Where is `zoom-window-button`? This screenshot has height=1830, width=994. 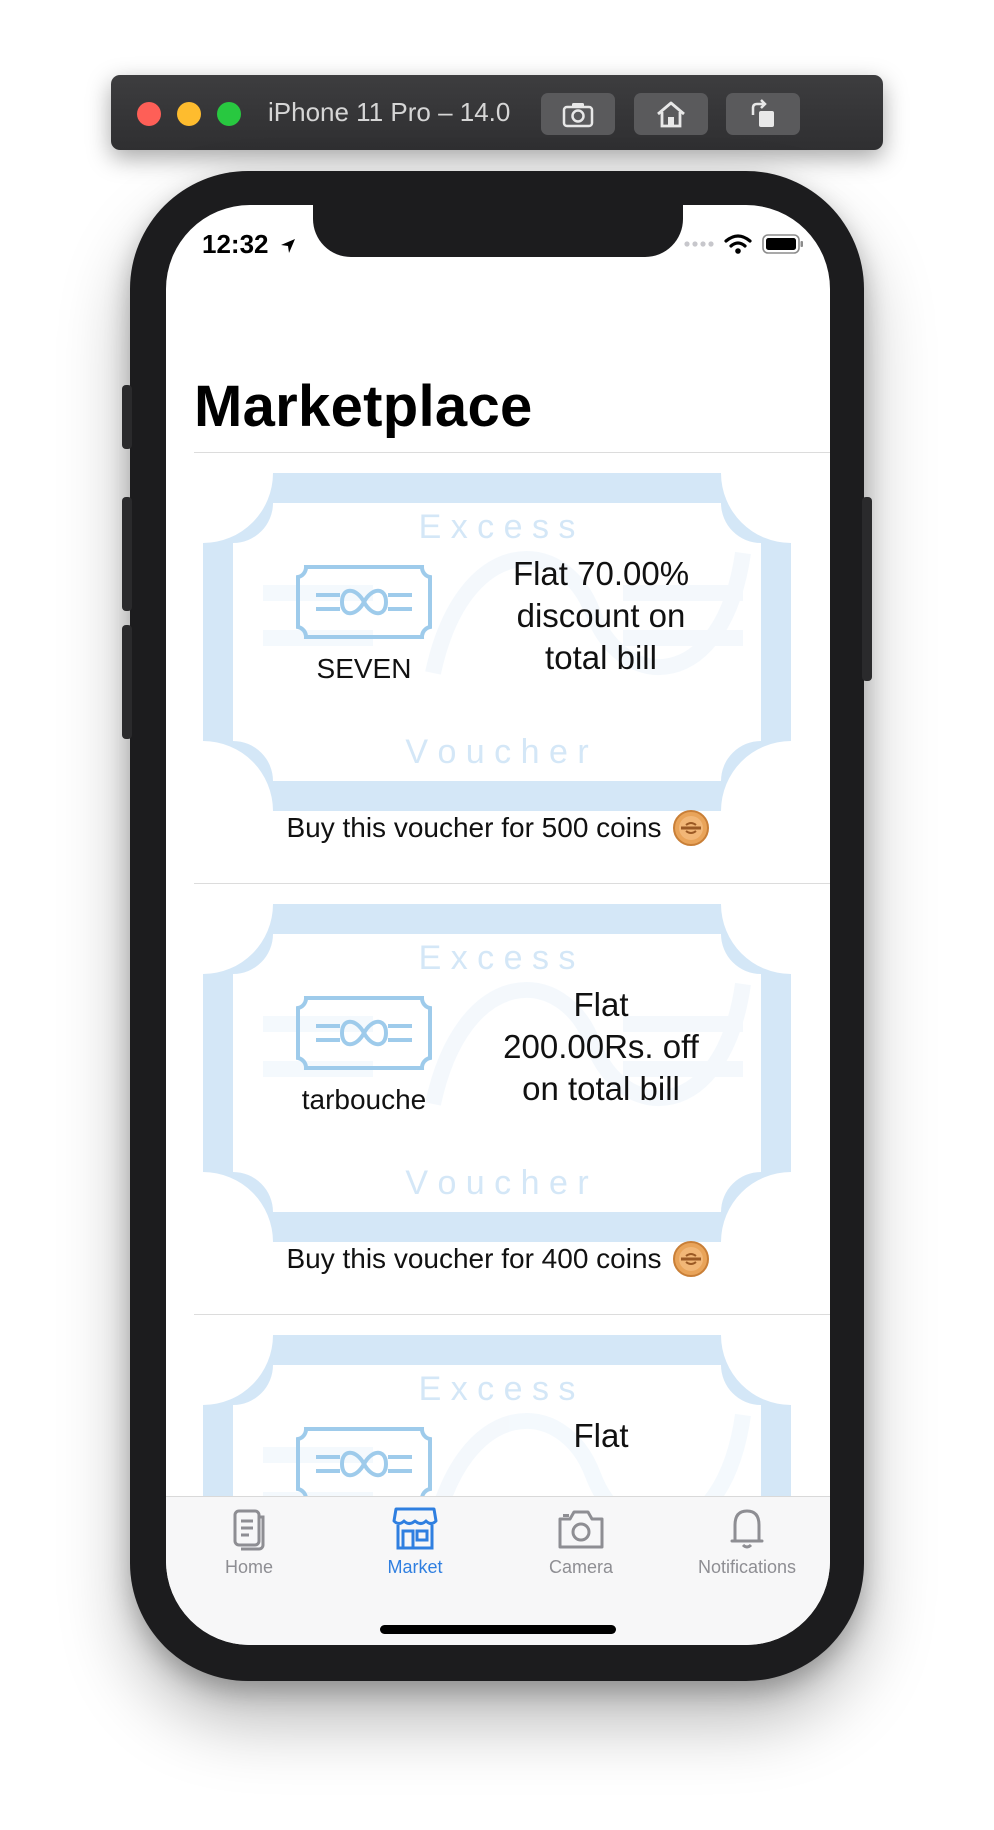
zoom-window-button is located at coordinates (229, 114).